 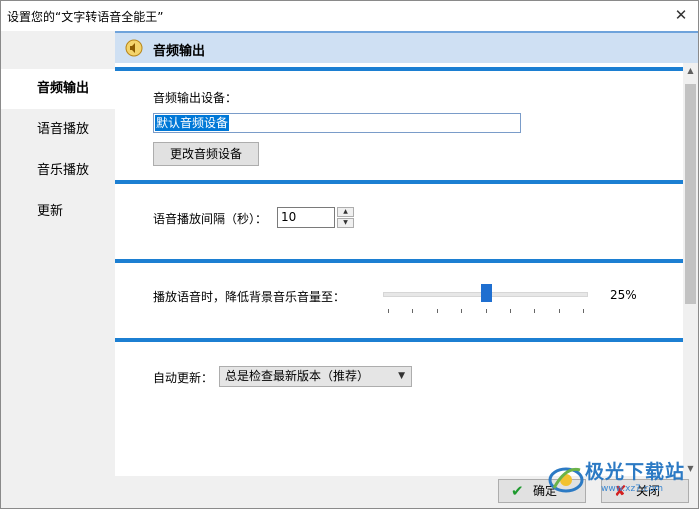 What do you see at coordinates (297, 376) in the screenshot?
I see `auto-update-selected: 总是检查最新版本（推荐）` at bounding box center [297, 376].